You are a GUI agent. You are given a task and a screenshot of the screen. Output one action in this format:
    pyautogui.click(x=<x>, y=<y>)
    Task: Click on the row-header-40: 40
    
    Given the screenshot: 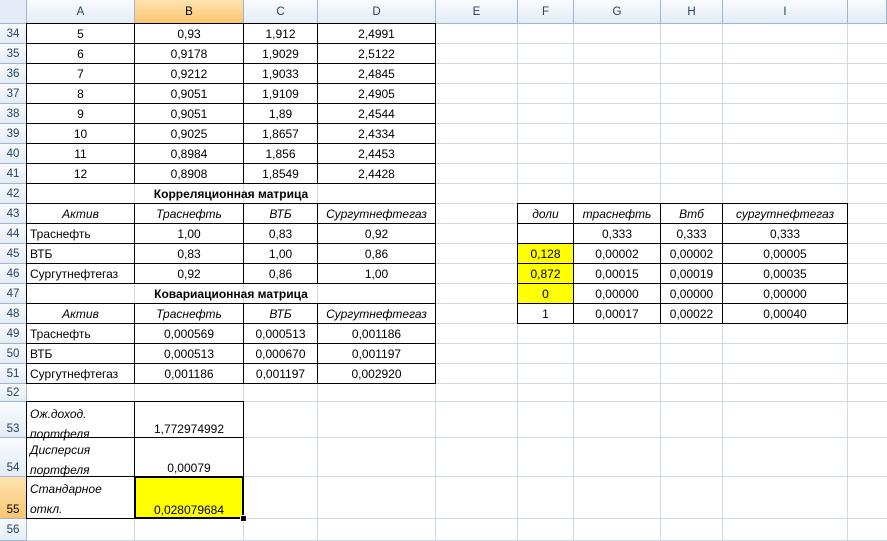 What is the action you would take?
    pyautogui.click(x=13, y=154)
    